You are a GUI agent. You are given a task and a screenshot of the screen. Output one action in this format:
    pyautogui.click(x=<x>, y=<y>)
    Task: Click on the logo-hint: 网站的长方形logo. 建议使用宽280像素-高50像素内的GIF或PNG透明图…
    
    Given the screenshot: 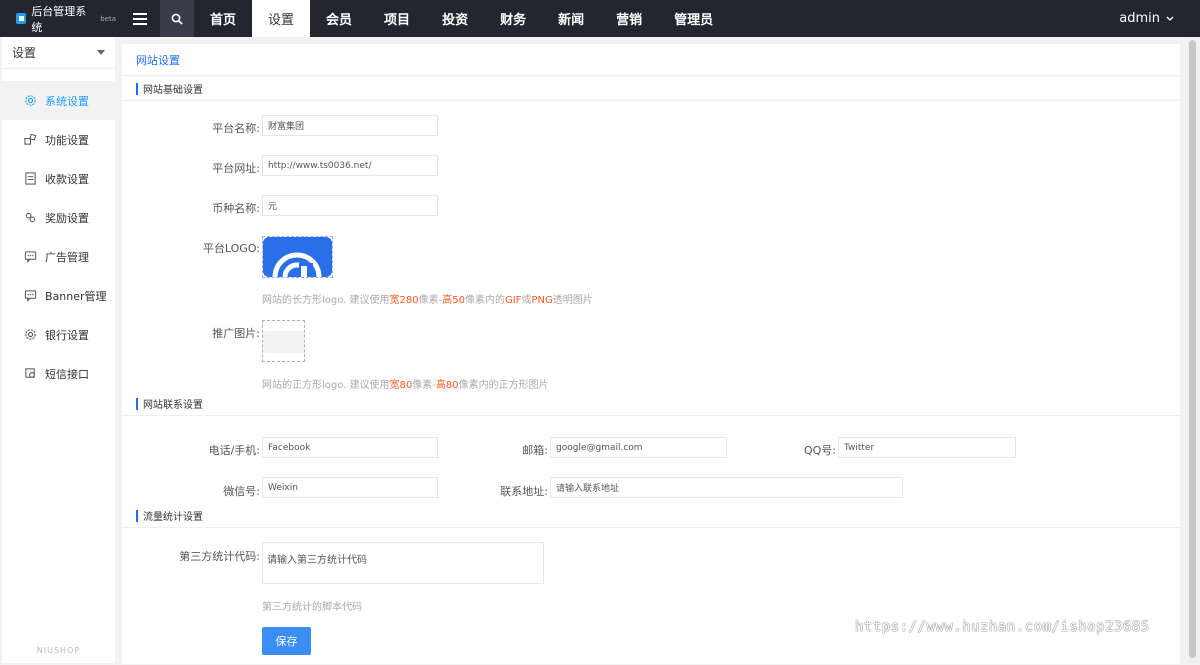 What is the action you would take?
    pyautogui.click(x=427, y=300)
    